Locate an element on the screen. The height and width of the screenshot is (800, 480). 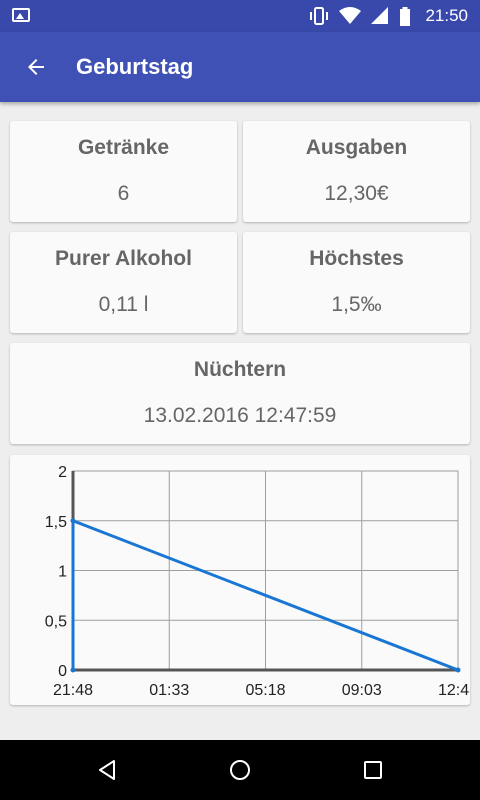
vibrate-icon is located at coordinates (319, 16).